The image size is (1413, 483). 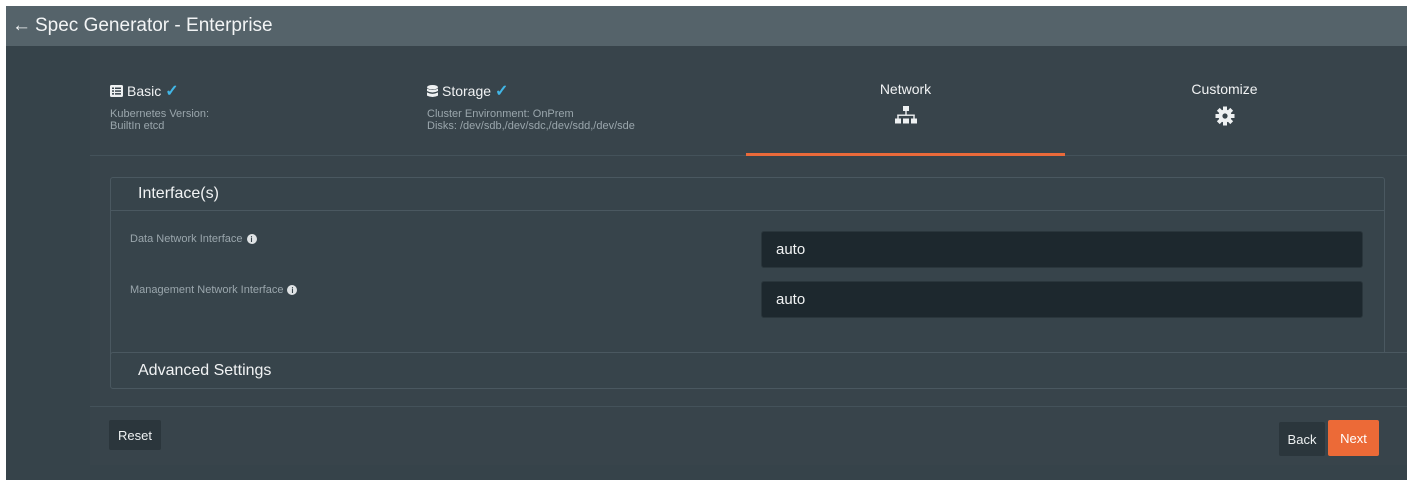 What do you see at coordinates (432, 90) in the screenshot?
I see `database-icon` at bounding box center [432, 90].